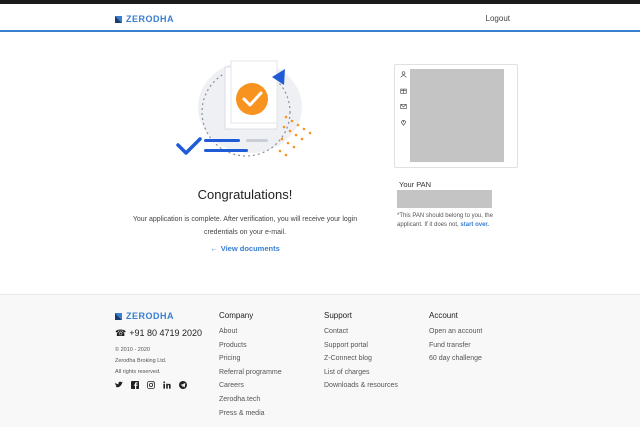  I want to click on gift-icon, so click(403, 91).